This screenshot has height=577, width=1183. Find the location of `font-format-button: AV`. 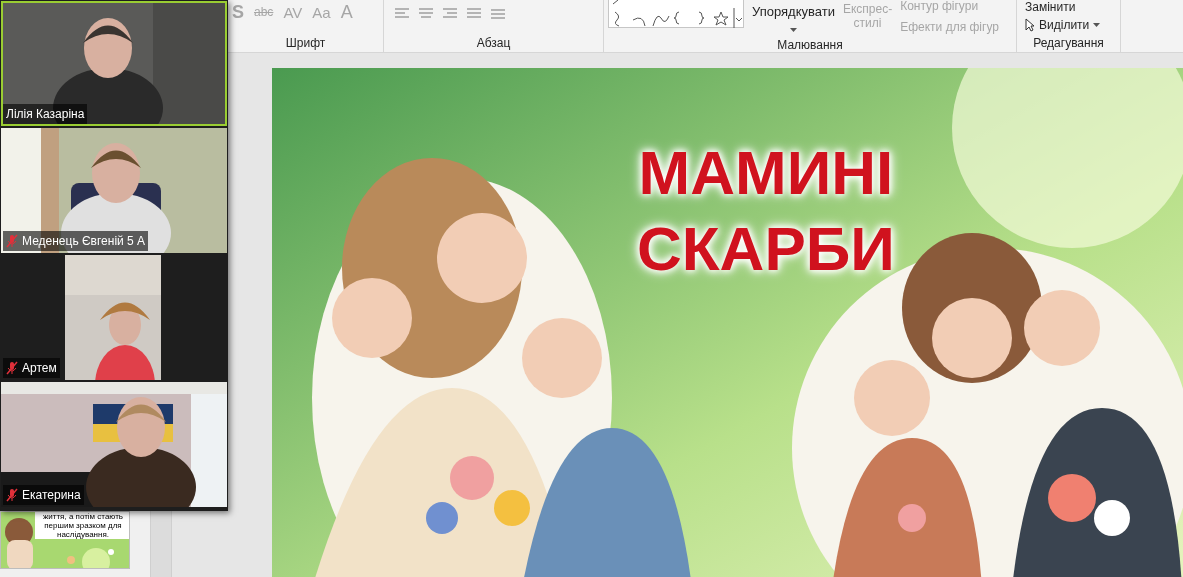

font-format-button: AV is located at coordinates (293, 12).